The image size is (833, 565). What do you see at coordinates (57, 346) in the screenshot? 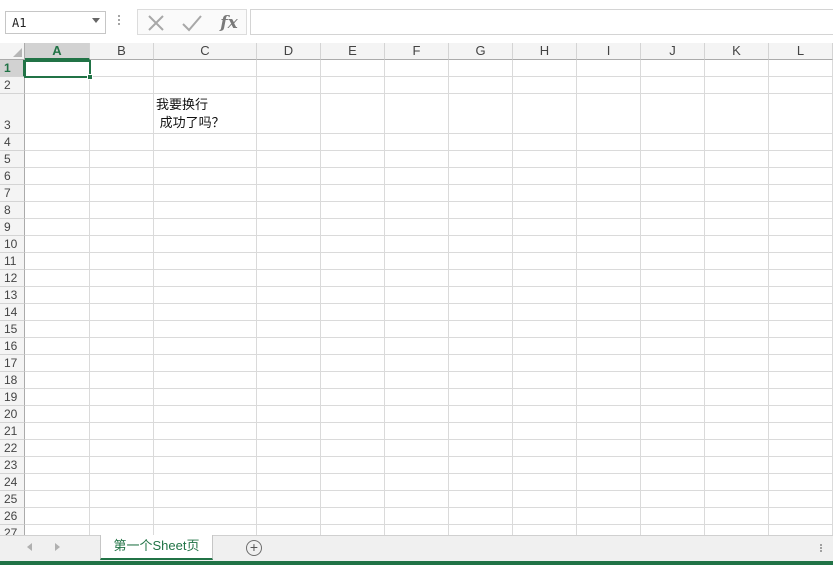
I see `cell-a16` at bounding box center [57, 346].